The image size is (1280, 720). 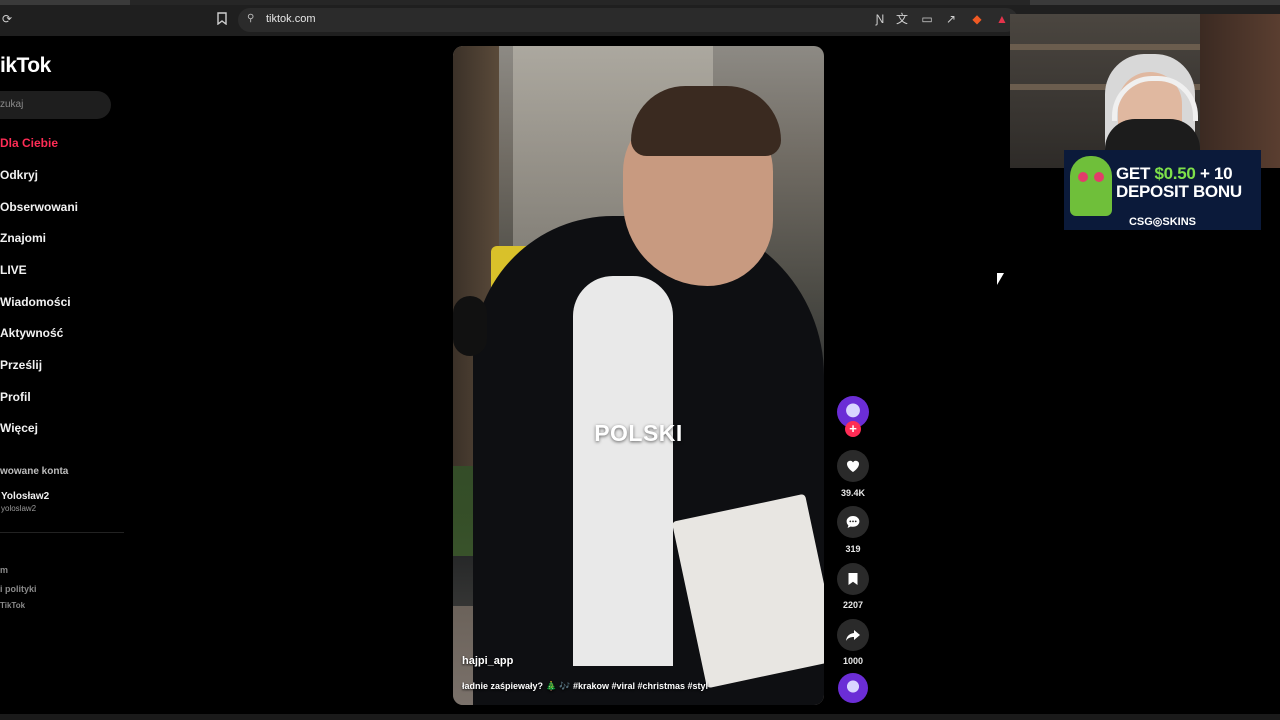 What do you see at coordinates (25, 496) in the screenshot?
I see `followed-account-name: Yolosław2` at bounding box center [25, 496].